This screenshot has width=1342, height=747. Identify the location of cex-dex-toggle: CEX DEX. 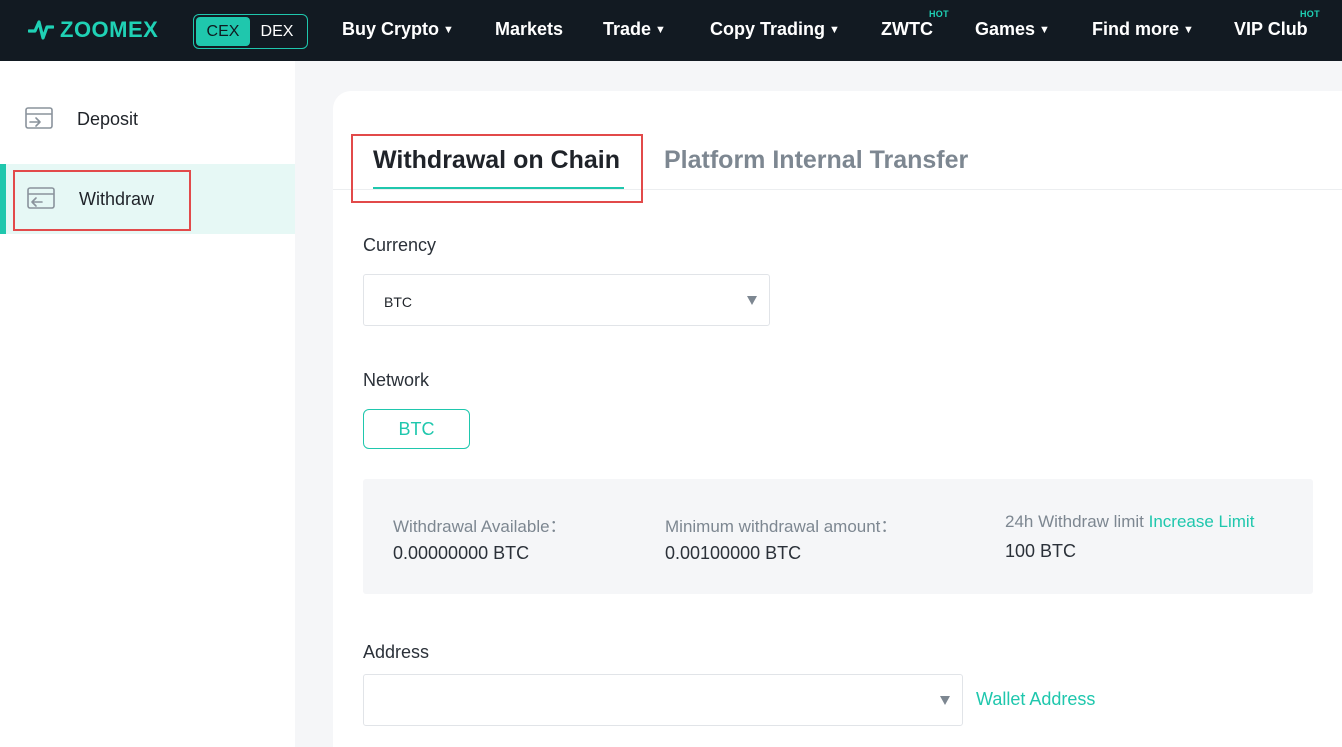
(250, 31).